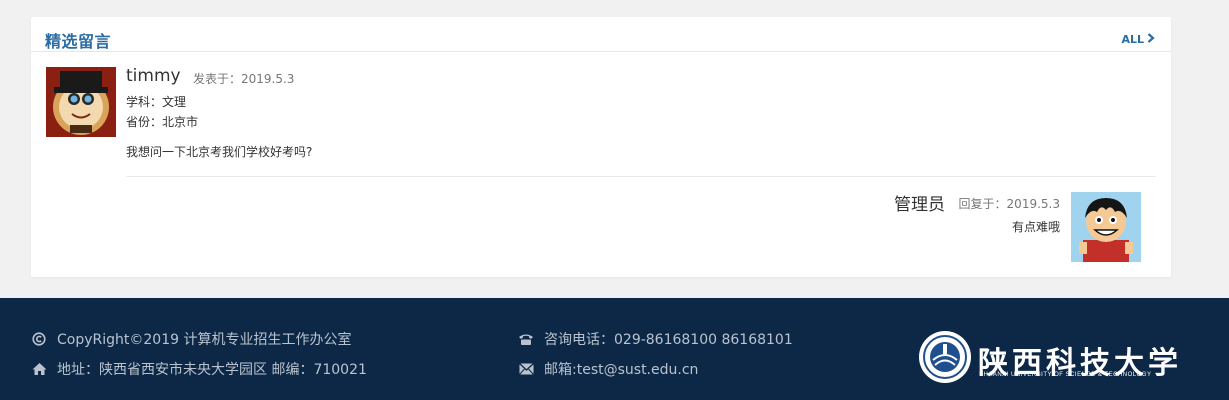 Image resolution: width=1229 pixels, height=400 pixels. Describe the element at coordinates (219, 152) in the screenshot. I see `question-content: 我想问一下北京考我们学校好考吗?` at that location.